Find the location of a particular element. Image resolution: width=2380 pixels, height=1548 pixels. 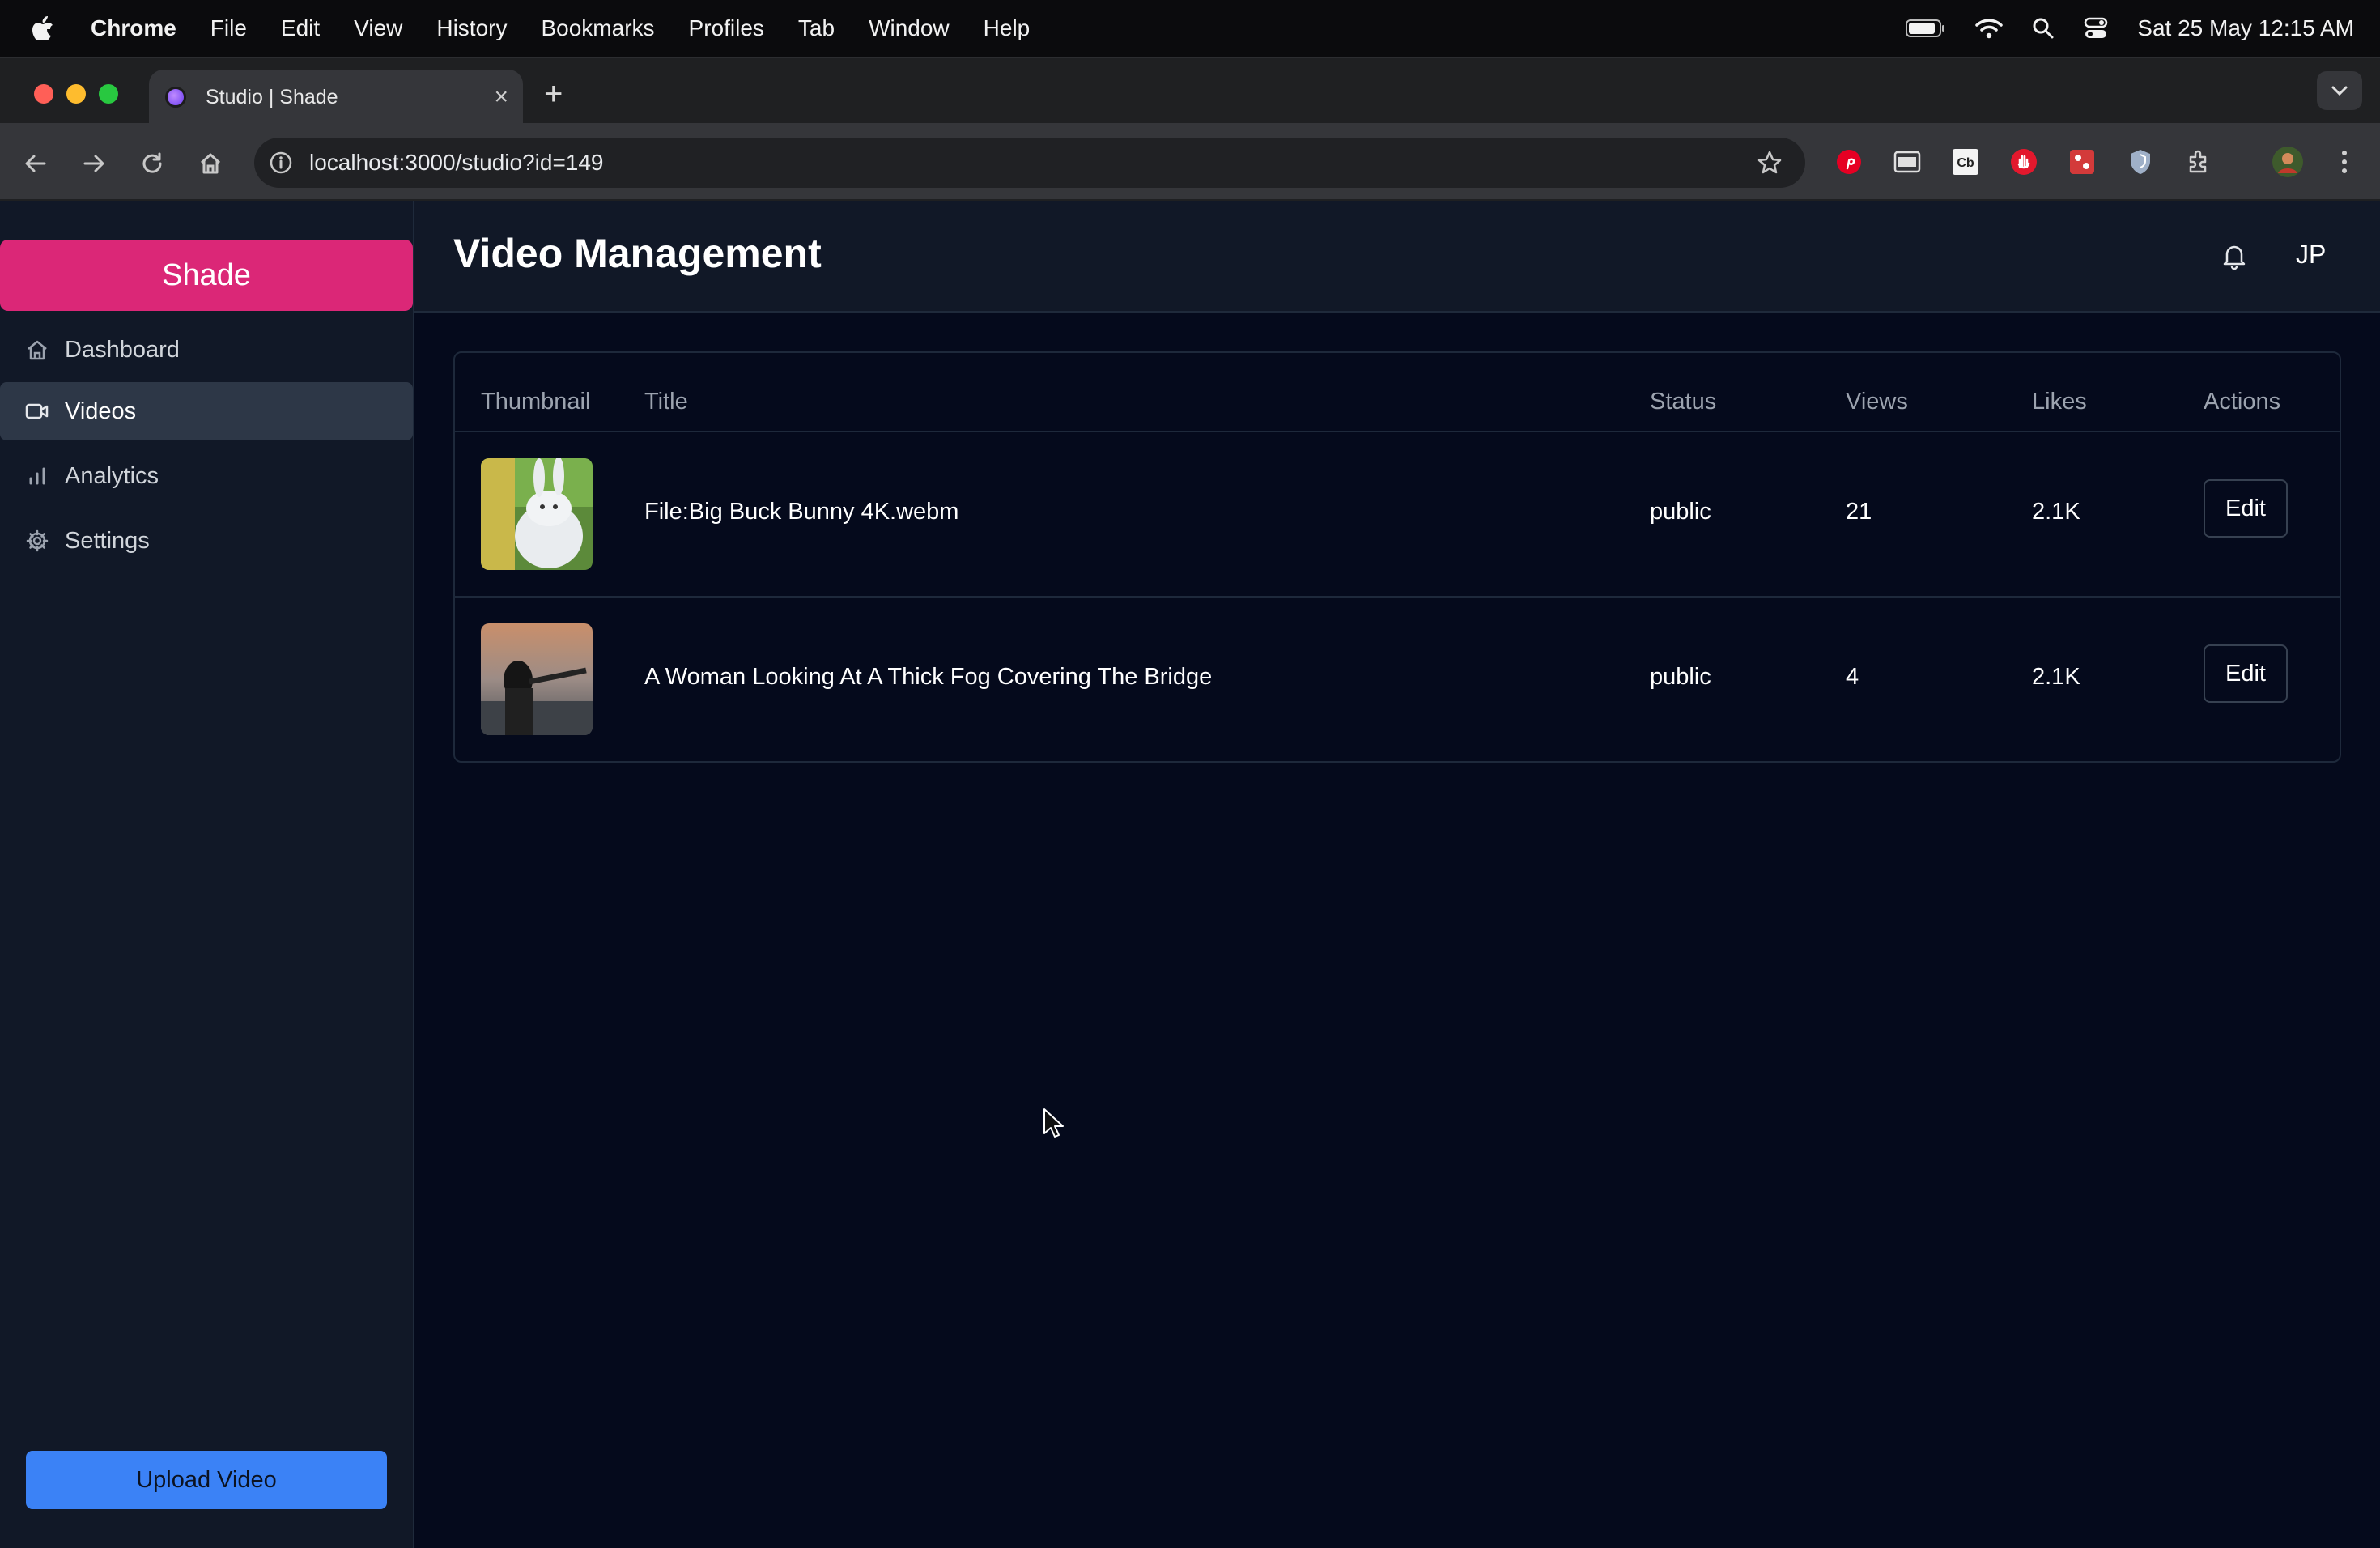

site-info-icon is located at coordinates (281, 163).